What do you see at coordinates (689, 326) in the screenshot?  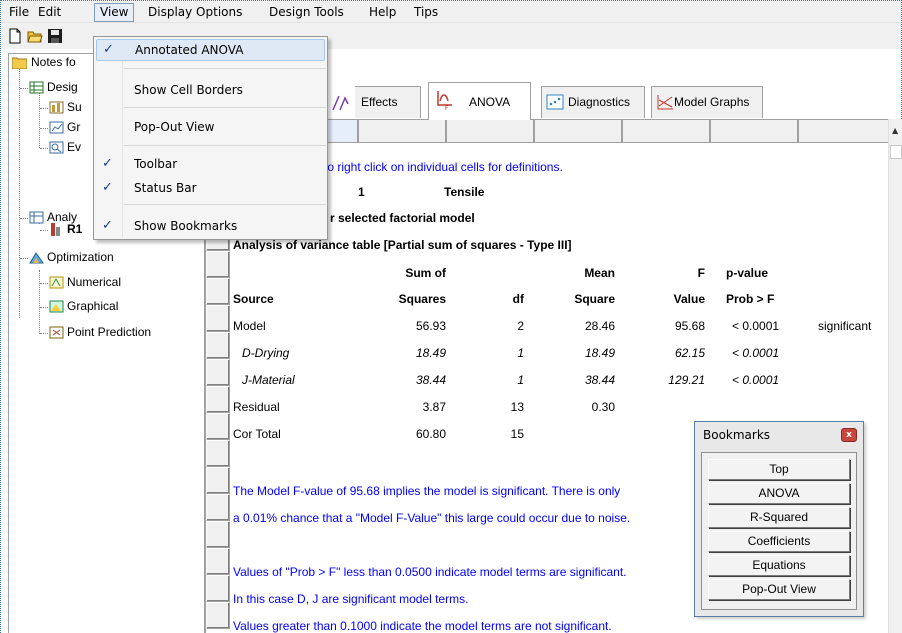 I see `row-f: 95.68` at bounding box center [689, 326].